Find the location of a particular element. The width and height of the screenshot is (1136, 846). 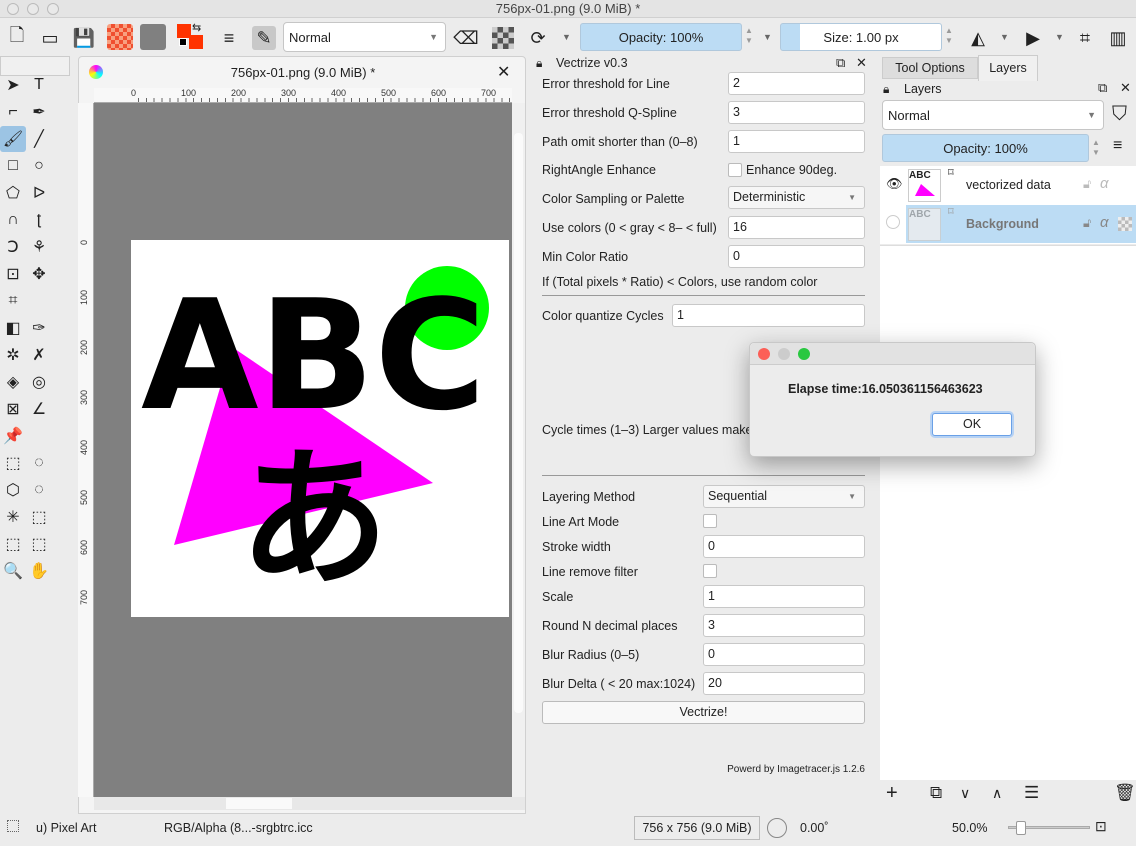

mirror-horizontal-icon: ◭ is located at coordinates (978, 38).